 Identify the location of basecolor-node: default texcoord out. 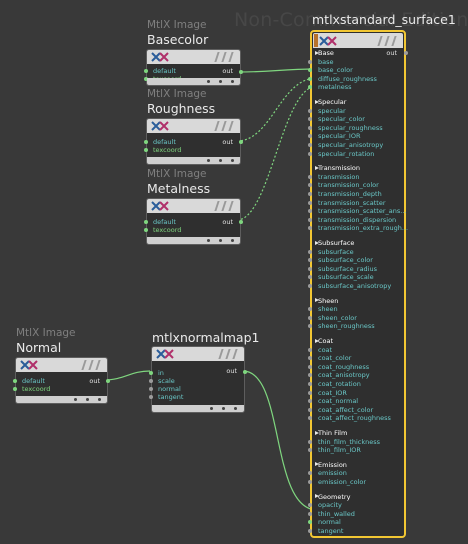
(193, 67).